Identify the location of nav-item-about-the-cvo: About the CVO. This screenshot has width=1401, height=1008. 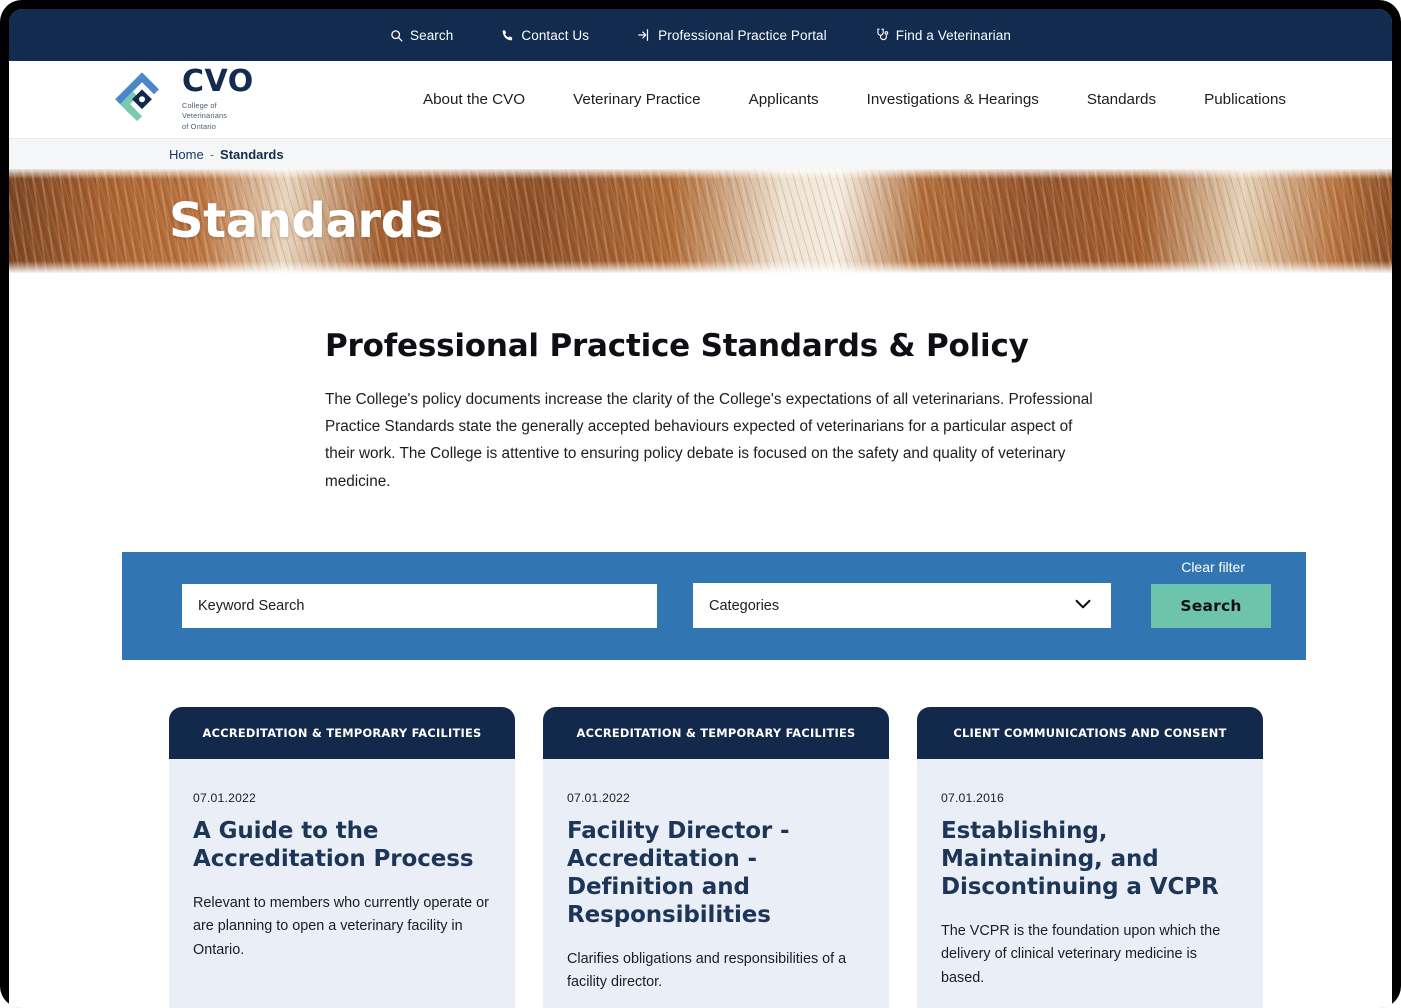
(474, 99).